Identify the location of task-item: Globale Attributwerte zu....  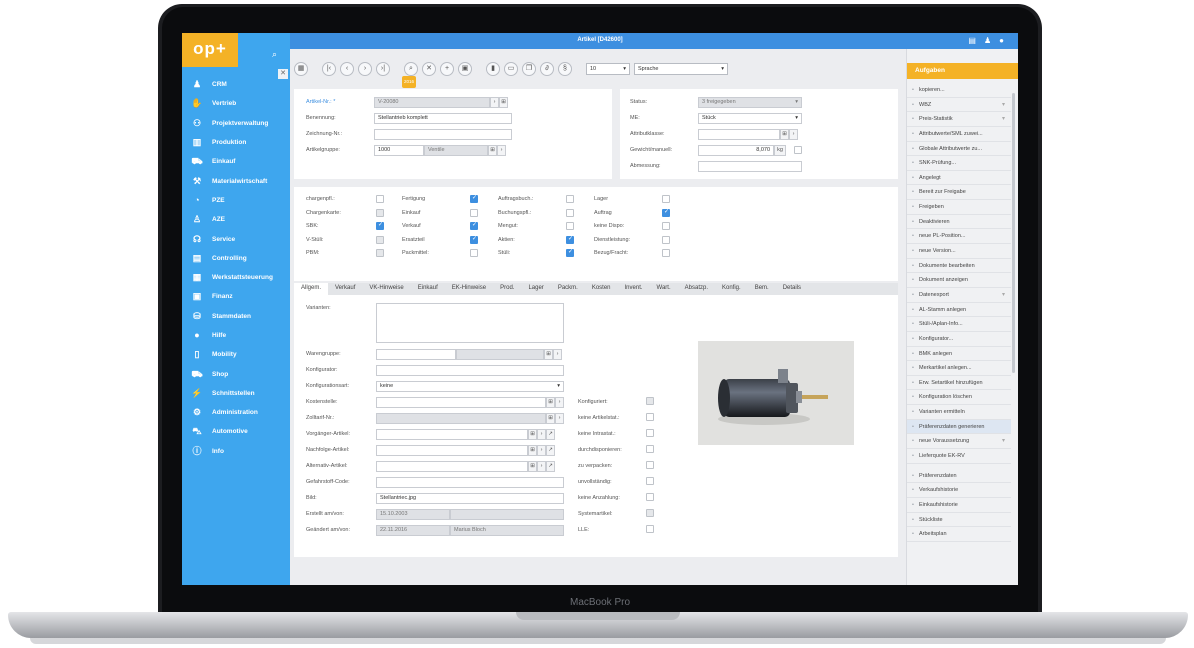
(959, 149).